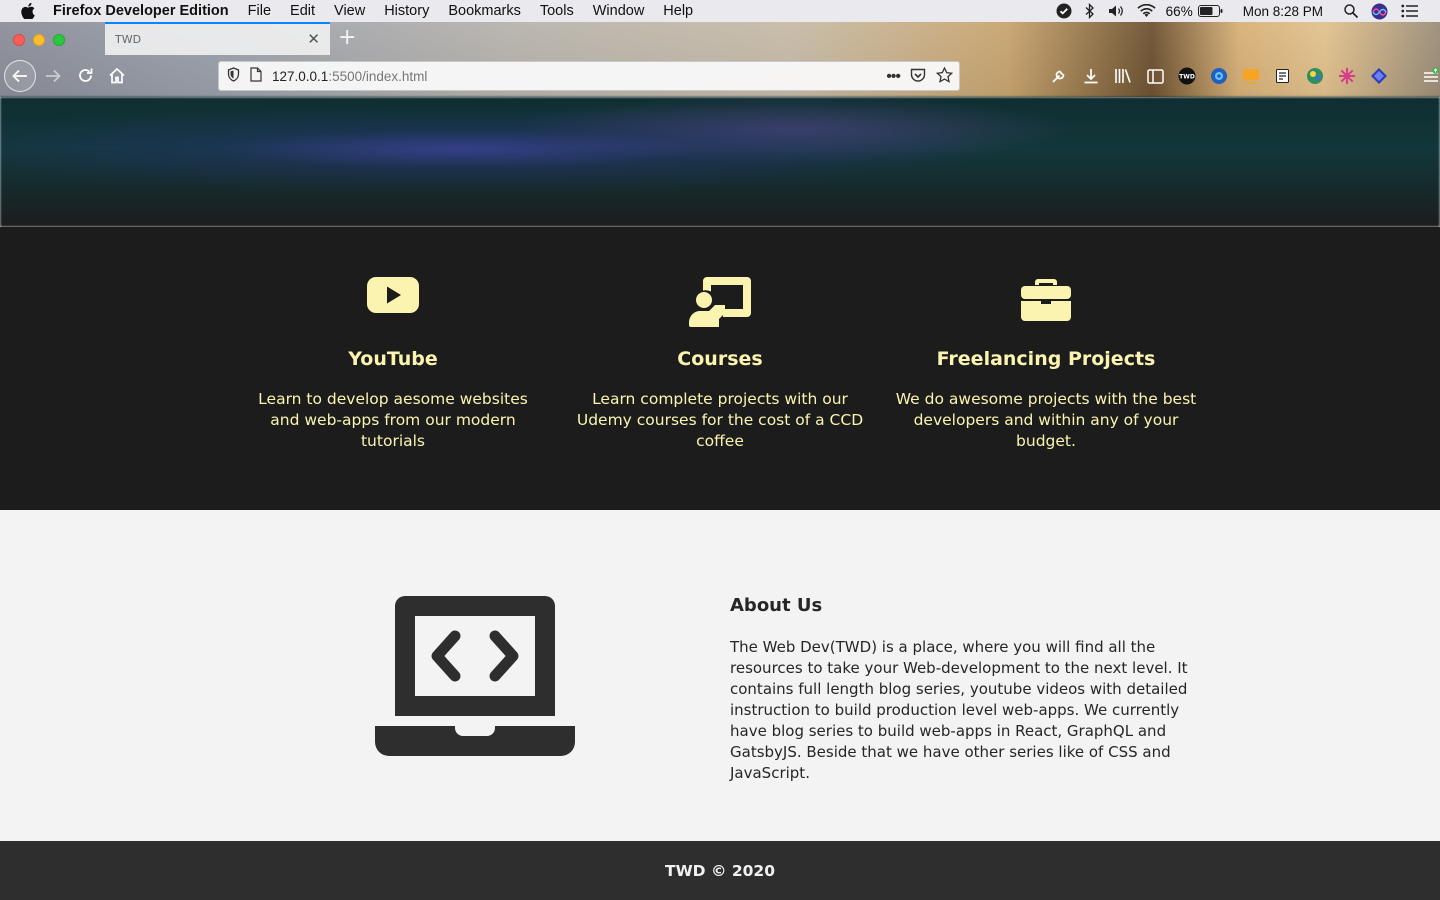 This screenshot has width=1440, height=900. What do you see at coordinates (678, 11) in the screenshot?
I see `menu-help: Help` at bounding box center [678, 11].